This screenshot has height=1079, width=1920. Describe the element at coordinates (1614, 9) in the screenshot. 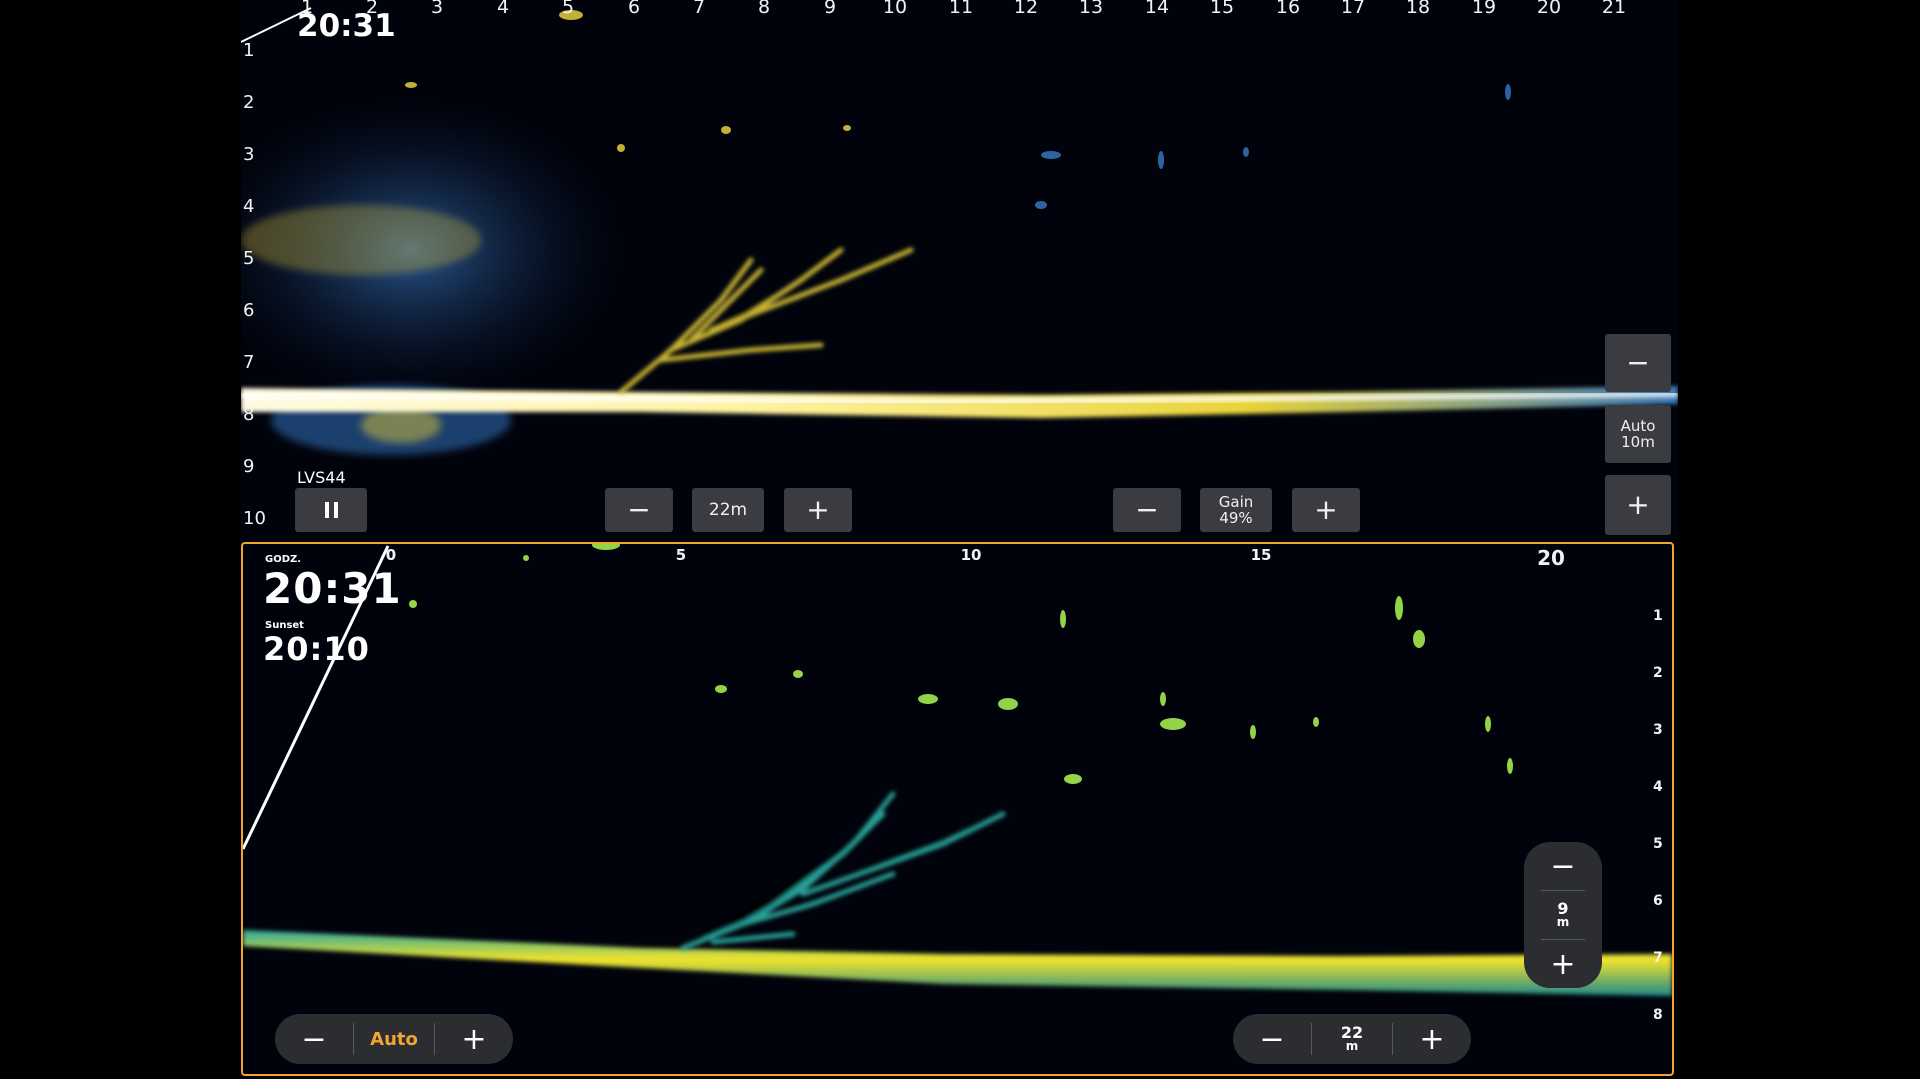

I see `top-distance-tick: 21` at that location.